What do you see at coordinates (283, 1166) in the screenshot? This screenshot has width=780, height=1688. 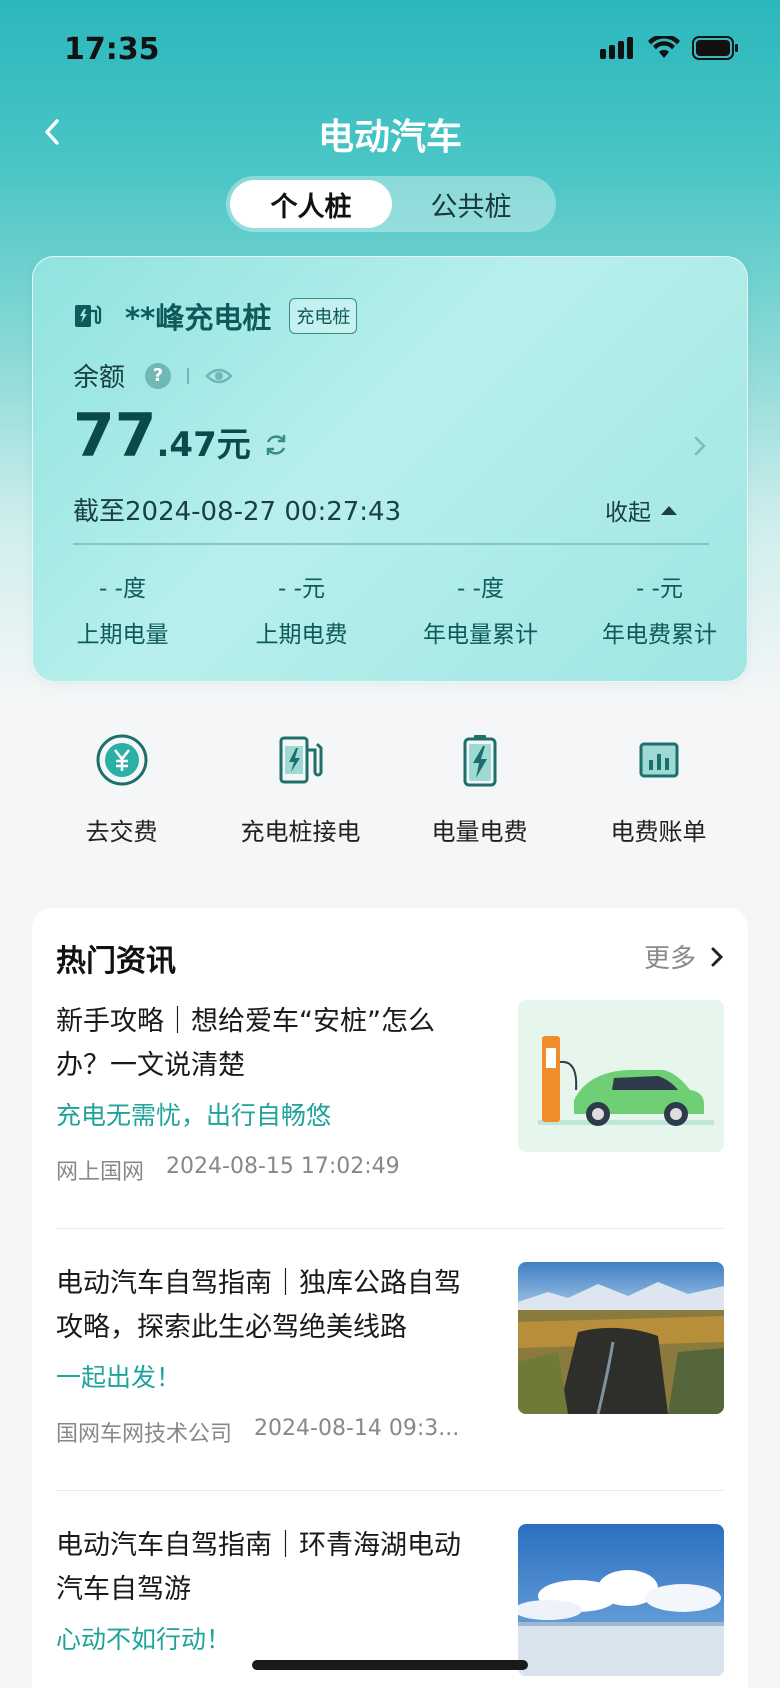 I see `news-time: 2024-08-15 17:02:49` at bounding box center [283, 1166].